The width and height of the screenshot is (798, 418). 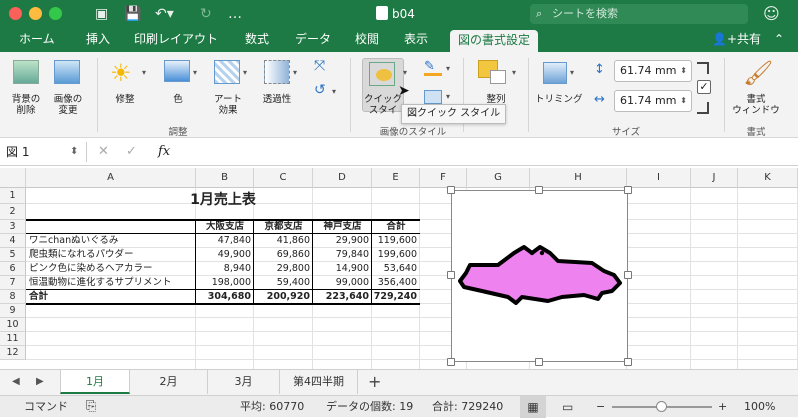 What do you see at coordinates (451, 362) in the screenshot?
I see `resize-handle-sw` at bounding box center [451, 362].